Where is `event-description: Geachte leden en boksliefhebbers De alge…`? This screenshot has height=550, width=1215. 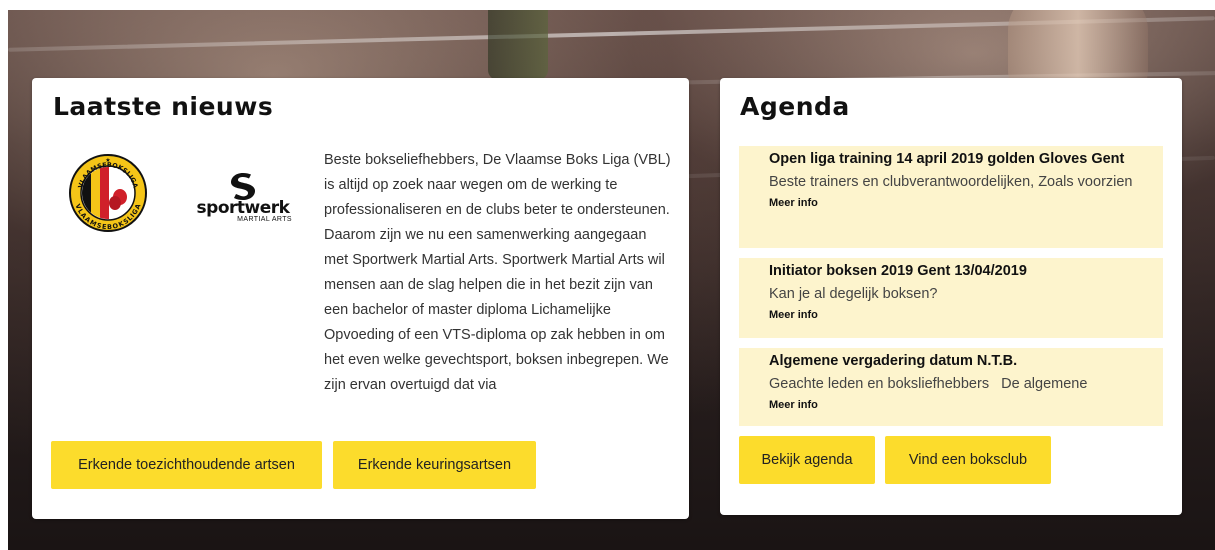 event-description: Geachte leden en boksliefhebbers De alge… is located at coordinates (928, 384).